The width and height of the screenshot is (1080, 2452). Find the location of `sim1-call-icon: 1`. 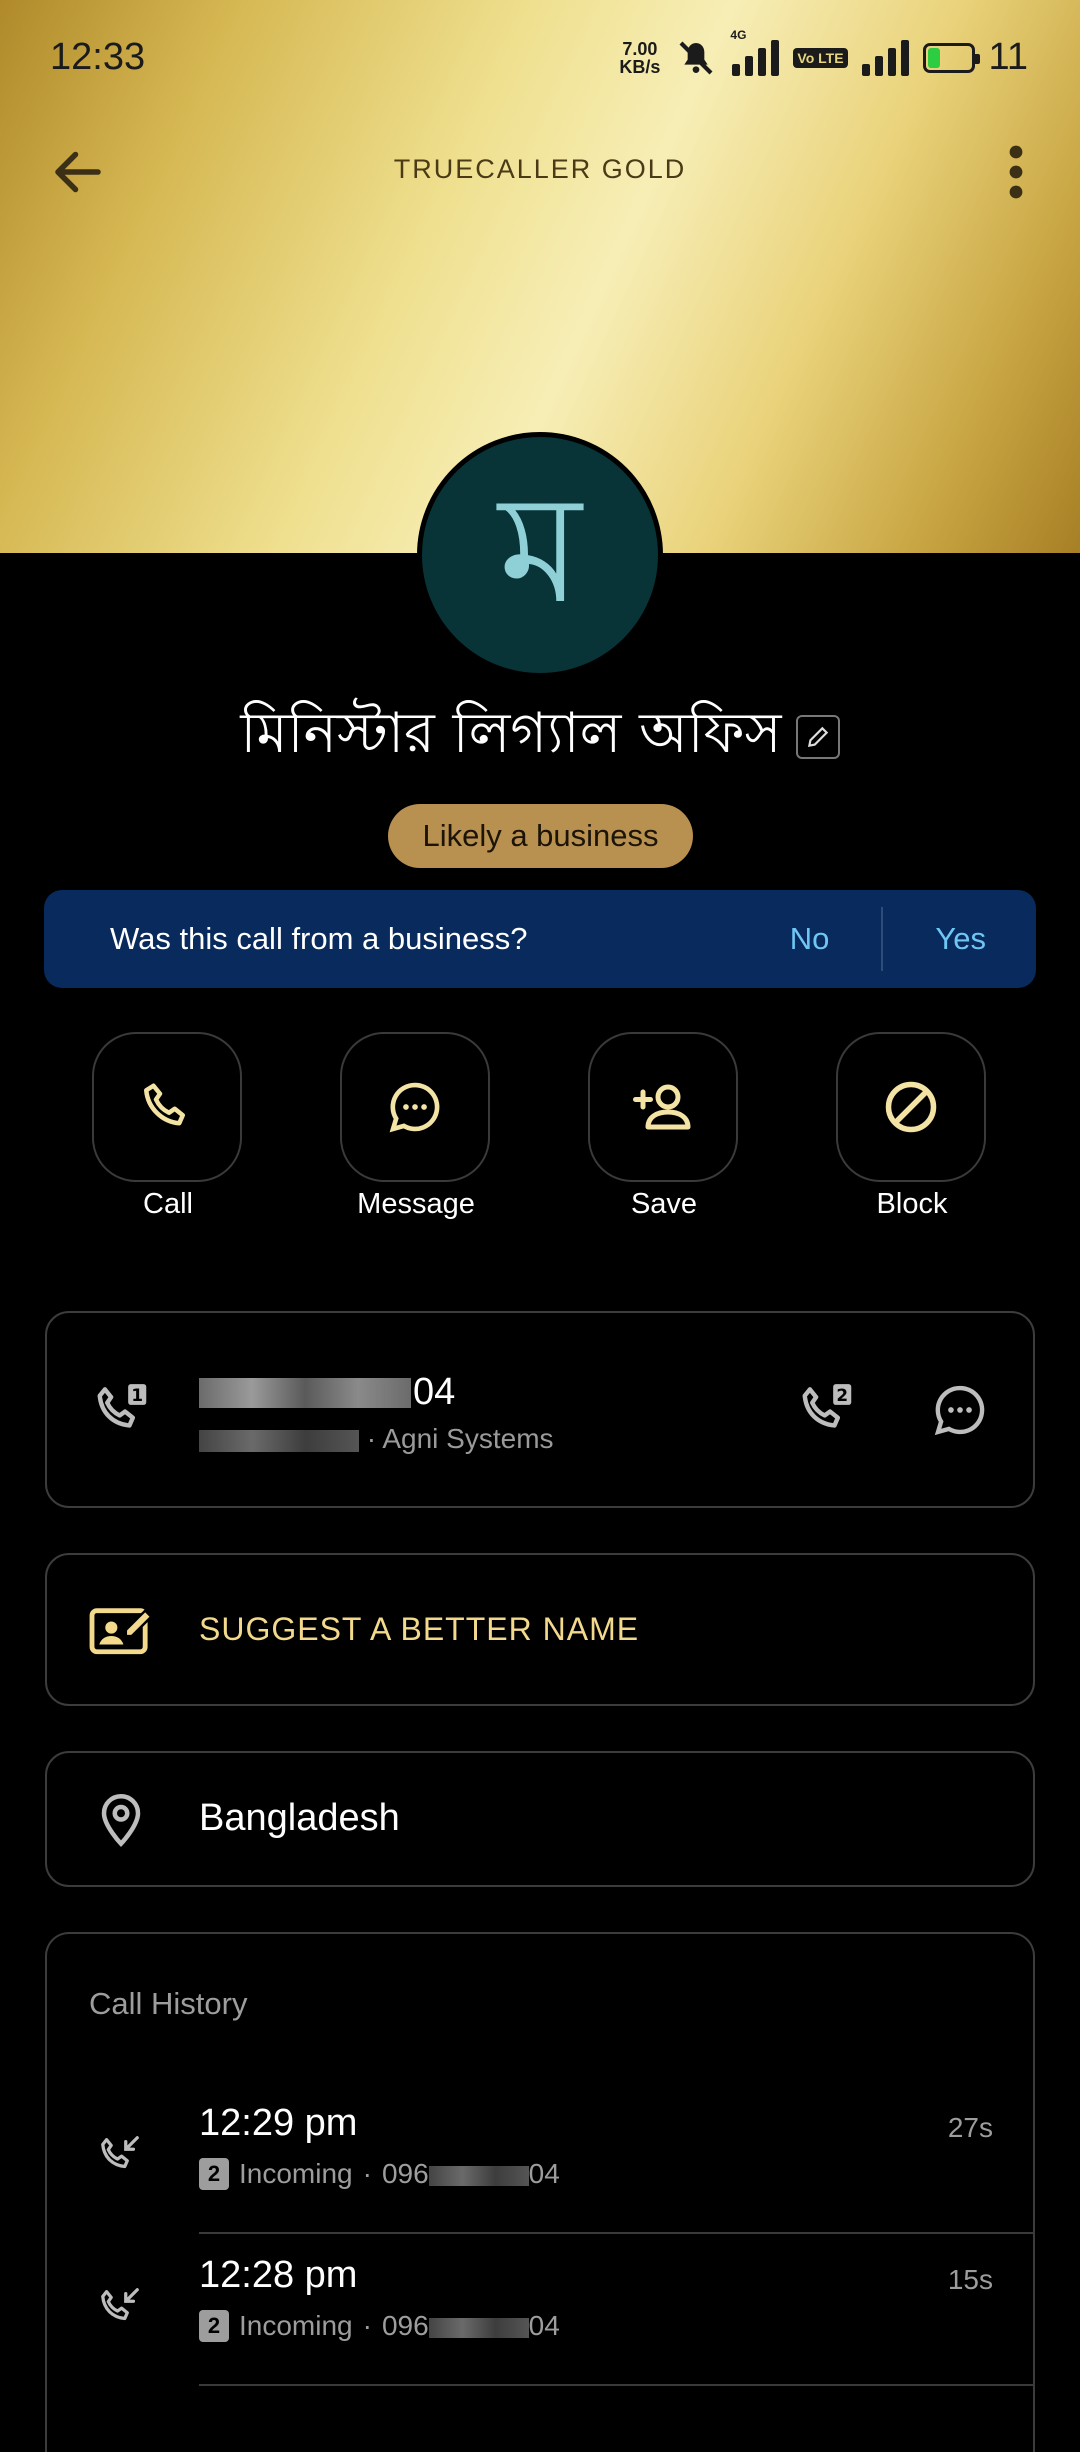

sim1-call-icon: 1 is located at coordinates (122, 1406).